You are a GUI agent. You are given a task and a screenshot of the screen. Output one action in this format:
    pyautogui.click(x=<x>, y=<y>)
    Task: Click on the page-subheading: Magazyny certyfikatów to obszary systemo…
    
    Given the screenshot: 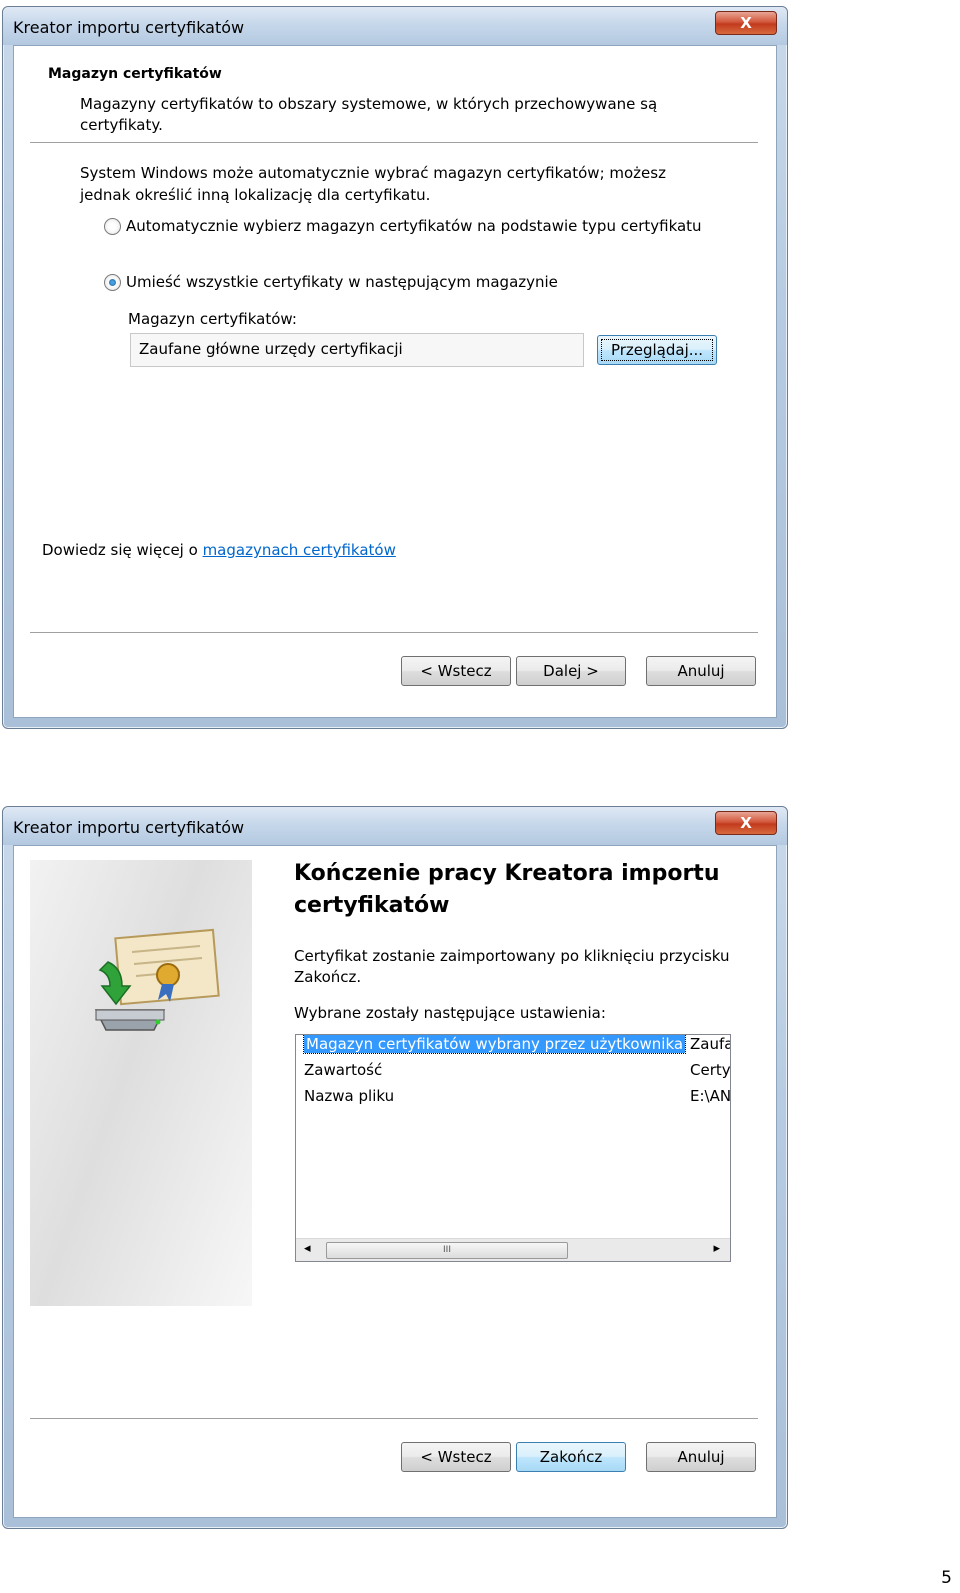 What is the action you would take?
    pyautogui.click(x=369, y=114)
    